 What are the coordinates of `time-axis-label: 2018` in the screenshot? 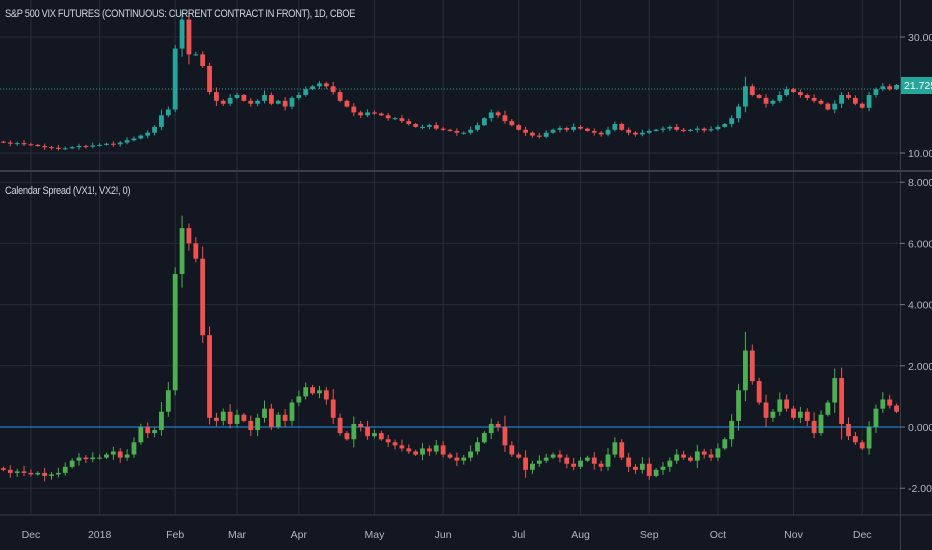 It's located at (100, 535).